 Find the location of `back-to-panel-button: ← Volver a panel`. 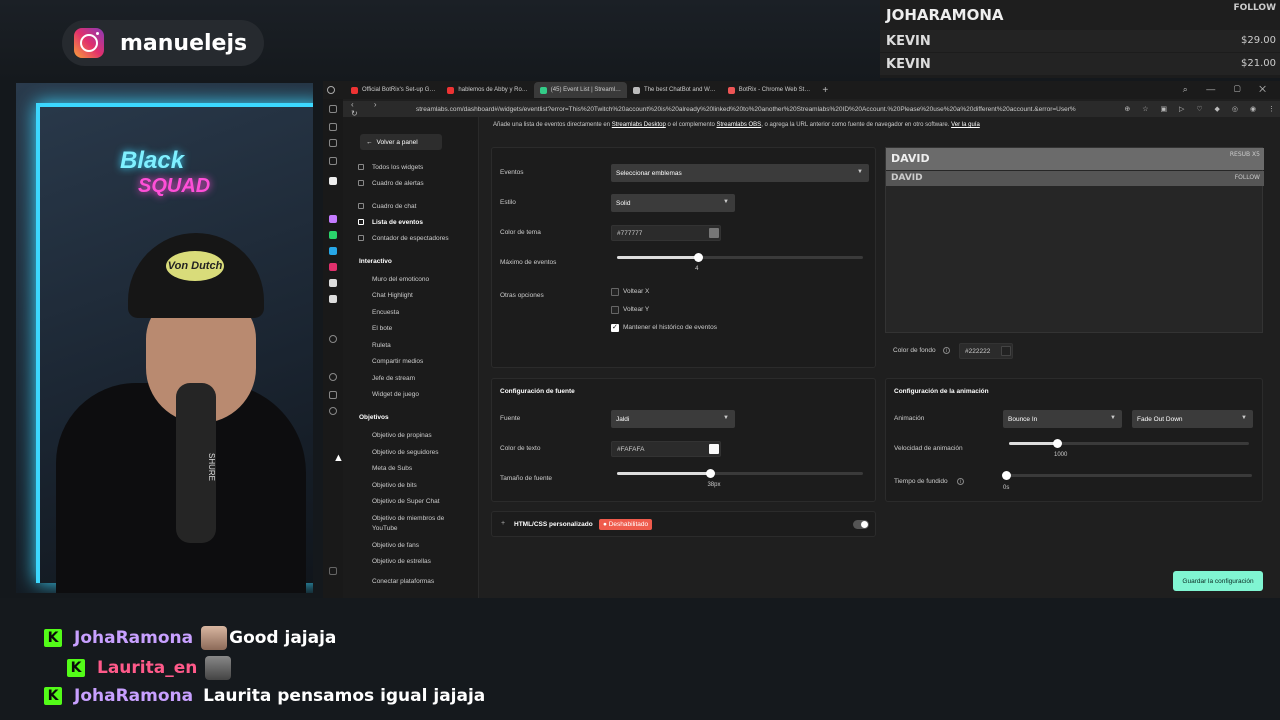

back-to-panel-button: ← Volver a panel is located at coordinates (401, 142).